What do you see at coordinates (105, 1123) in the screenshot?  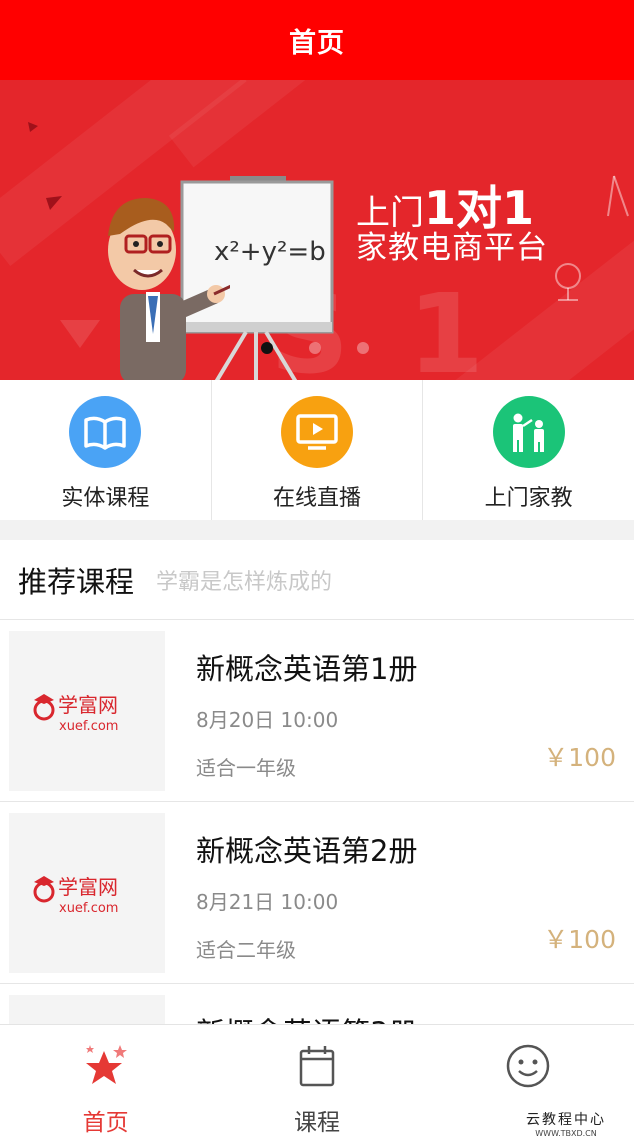 I see `tab-label: 首页` at bounding box center [105, 1123].